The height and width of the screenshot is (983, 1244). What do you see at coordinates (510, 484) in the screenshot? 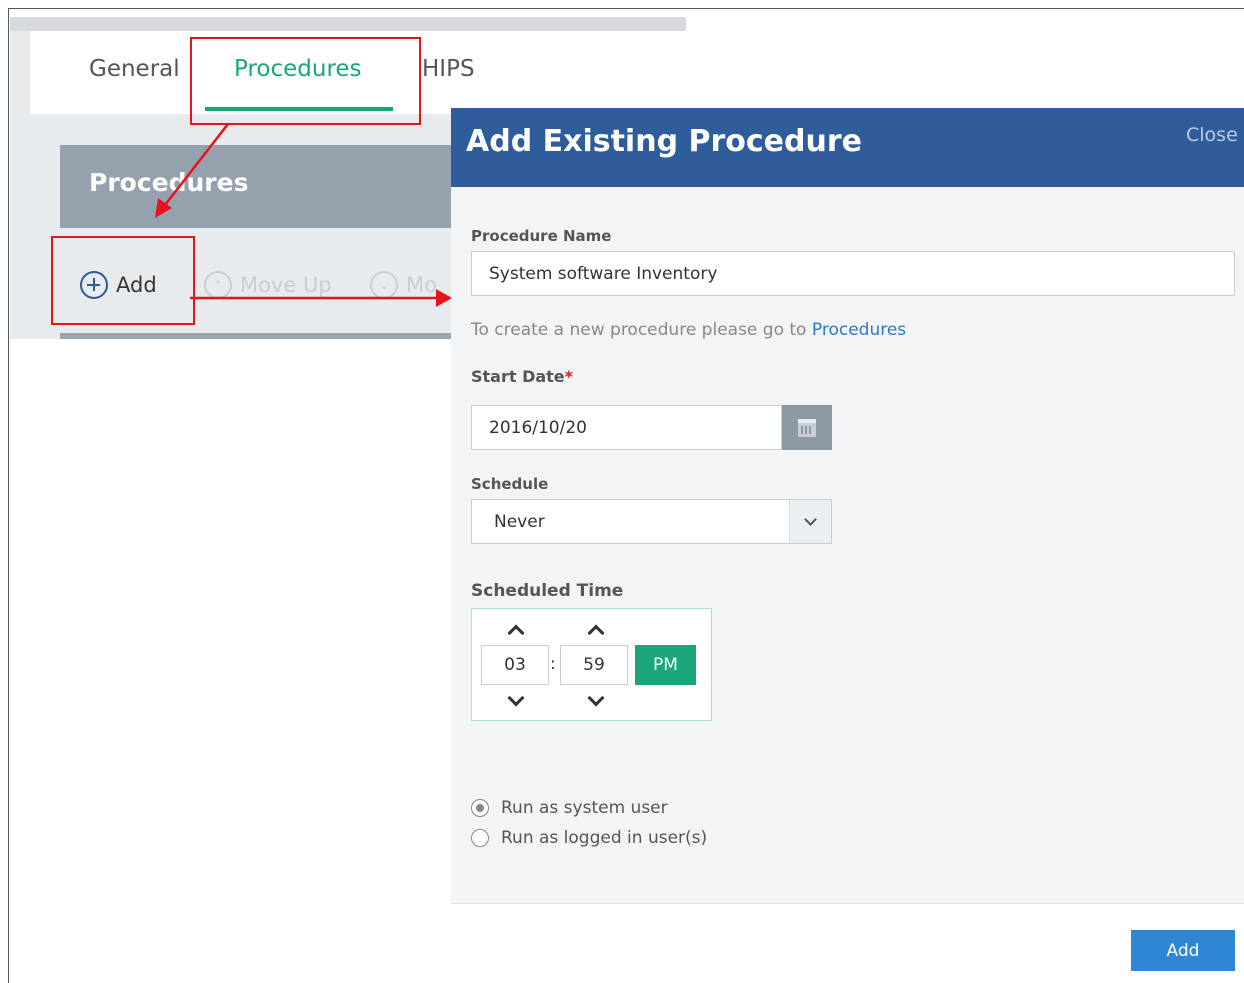
I see `schedule-label: Schedule` at bounding box center [510, 484].